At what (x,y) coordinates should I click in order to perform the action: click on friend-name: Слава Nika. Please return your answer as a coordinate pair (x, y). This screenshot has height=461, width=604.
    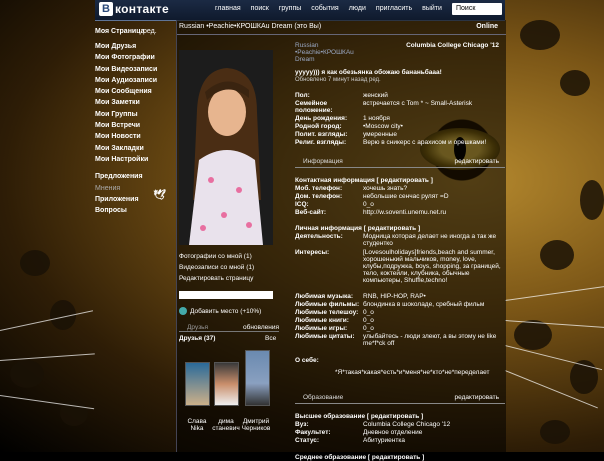
    Looking at the image, I should click on (197, 425).